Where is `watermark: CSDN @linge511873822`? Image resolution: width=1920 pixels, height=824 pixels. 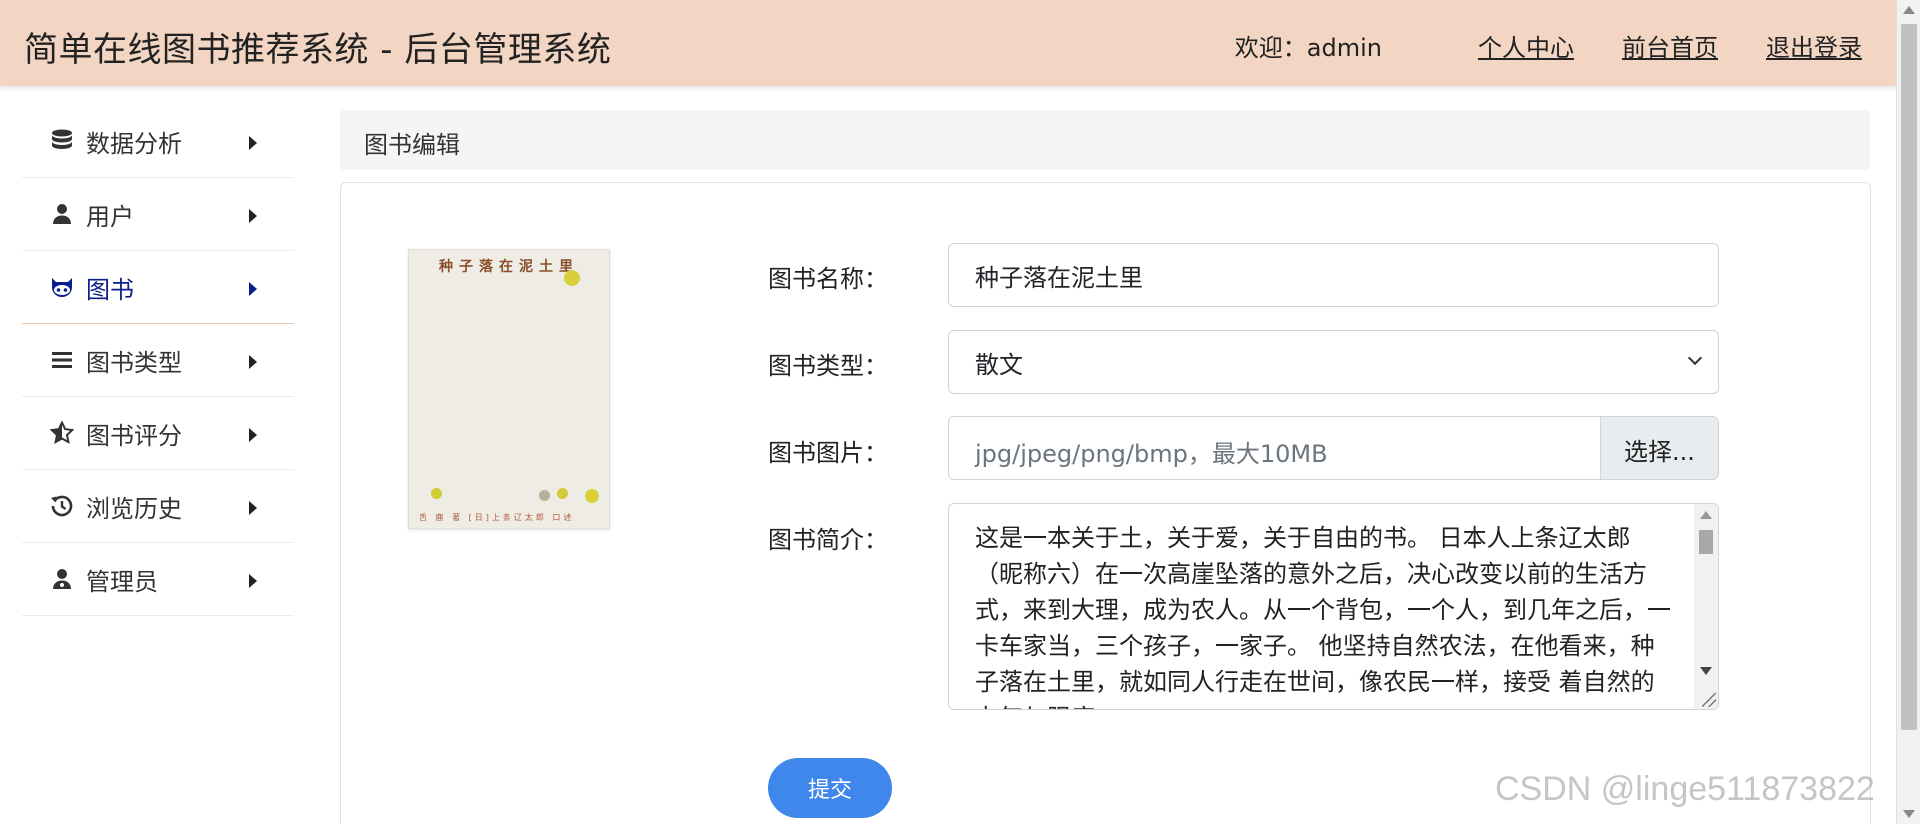 watermark: CSDN @linge511873822 is located at coordinates (1685, 789).